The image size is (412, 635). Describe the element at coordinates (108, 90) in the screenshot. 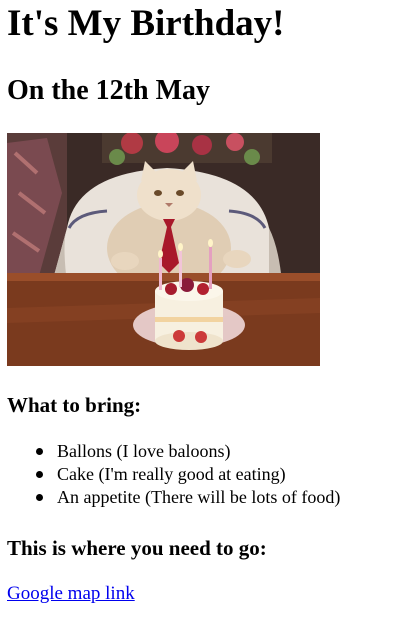

I see `date-heading: On the 12th May` at that location.